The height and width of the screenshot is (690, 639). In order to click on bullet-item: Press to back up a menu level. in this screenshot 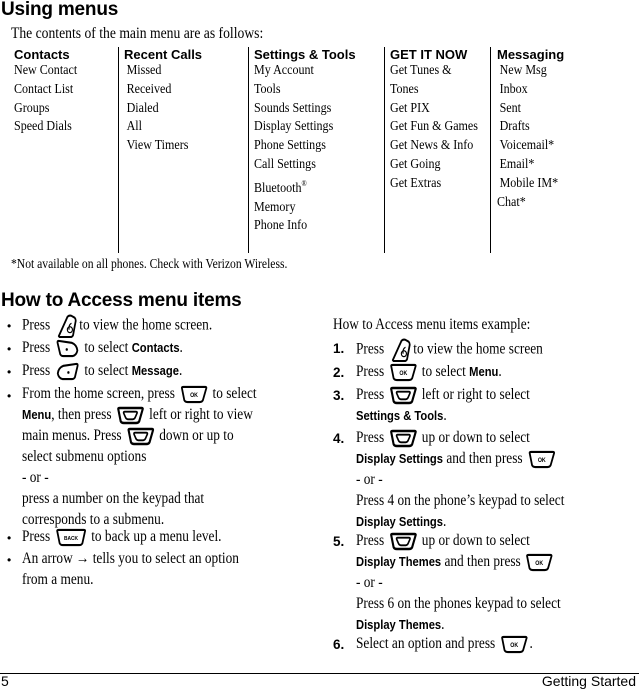, I will do `click(122, 536)`.